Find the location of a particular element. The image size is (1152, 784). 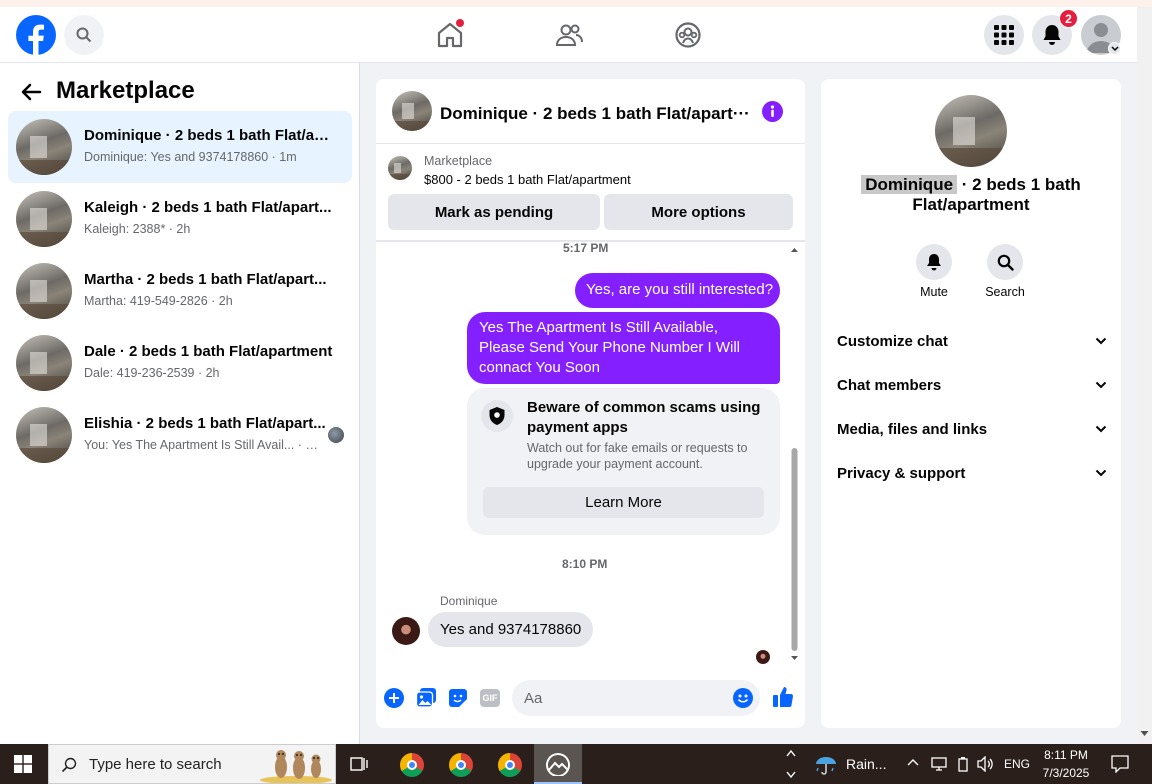

battery-icon is located at coordinates (963, 764).